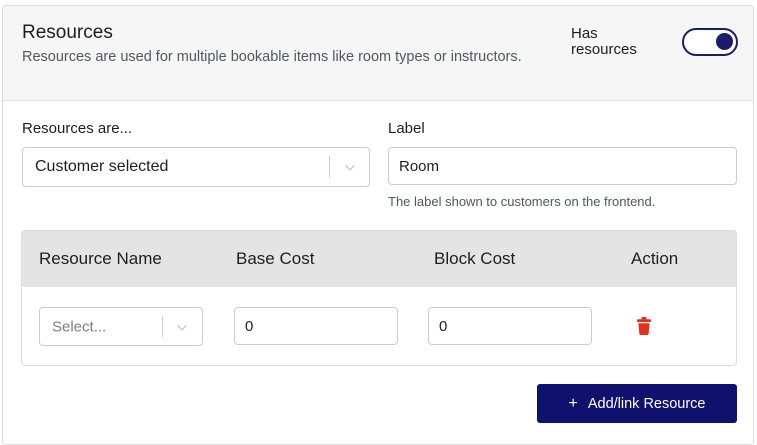 This screenshot has width=757, height=445. Describe the element at coordinates (316, 326) in the screenshot. I see `base-cost-input` at that location.